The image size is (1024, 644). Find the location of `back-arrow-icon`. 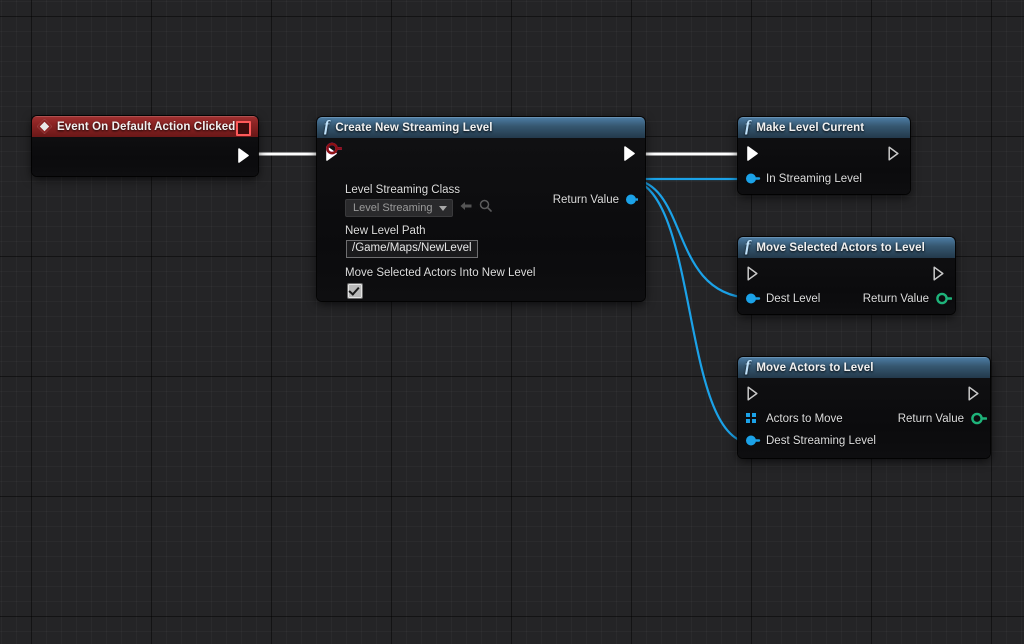

back-arrow-icon is located at coordinates (466, 208).